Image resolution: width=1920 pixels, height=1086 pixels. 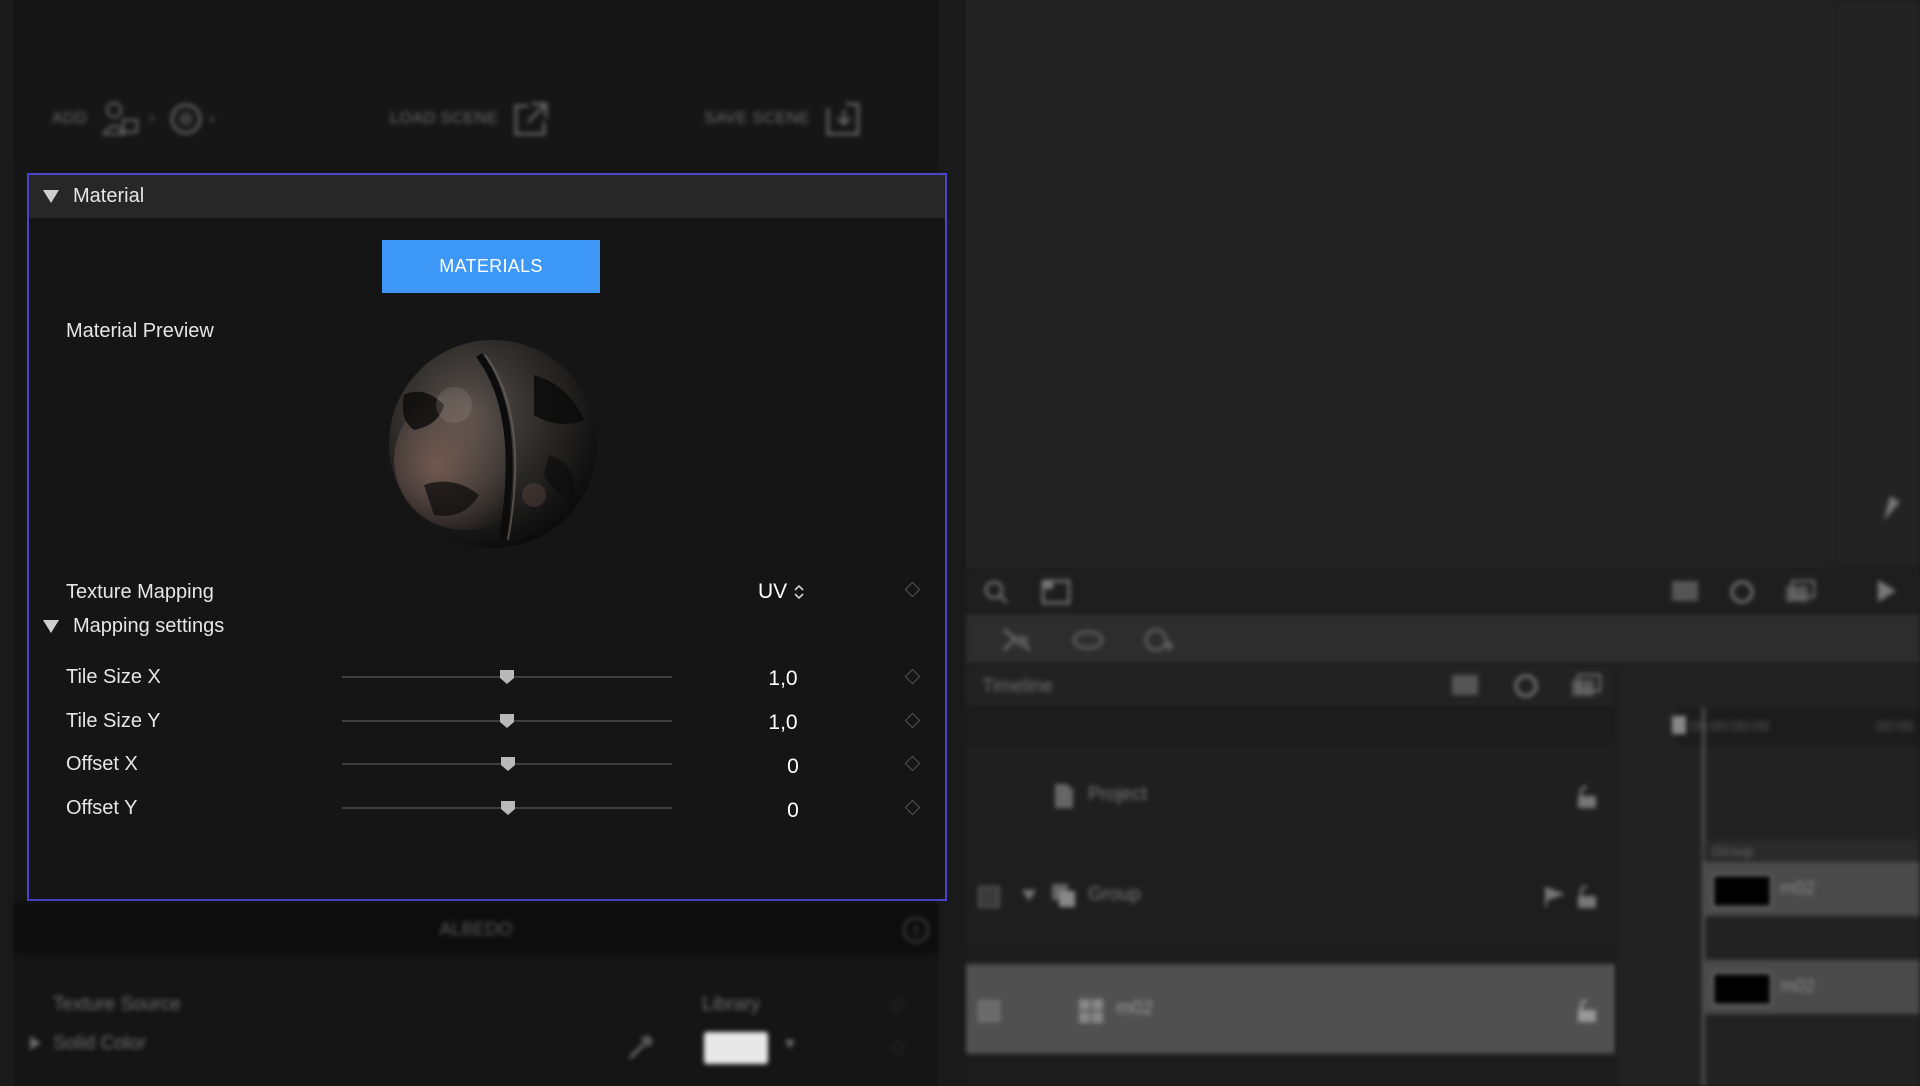 I want to click on external-open-icon, so click(x=531, y=119).